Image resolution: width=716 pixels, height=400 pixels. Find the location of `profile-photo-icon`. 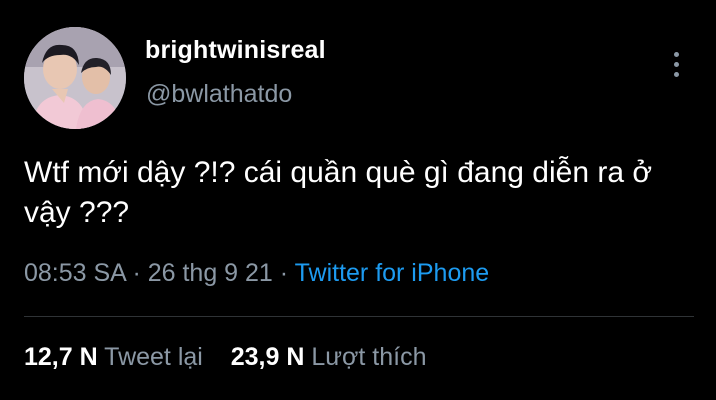

profile-photo-icon is located at coordinates (75, 78).